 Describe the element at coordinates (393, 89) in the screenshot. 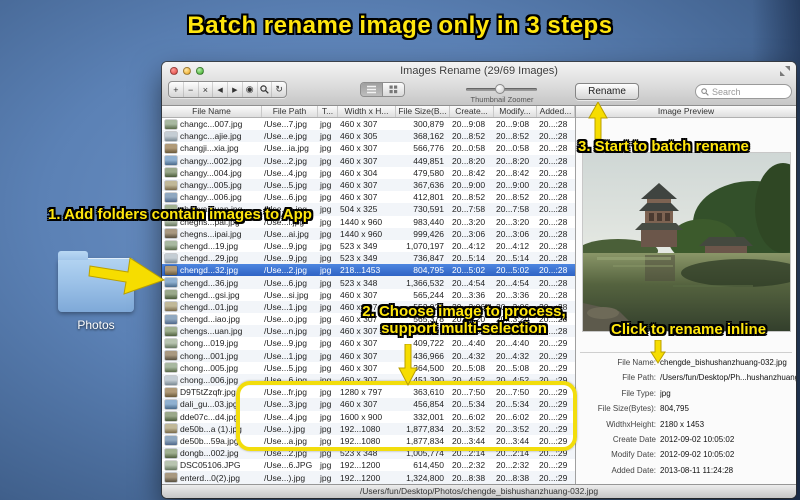

I see `grid-view-button` at that location.